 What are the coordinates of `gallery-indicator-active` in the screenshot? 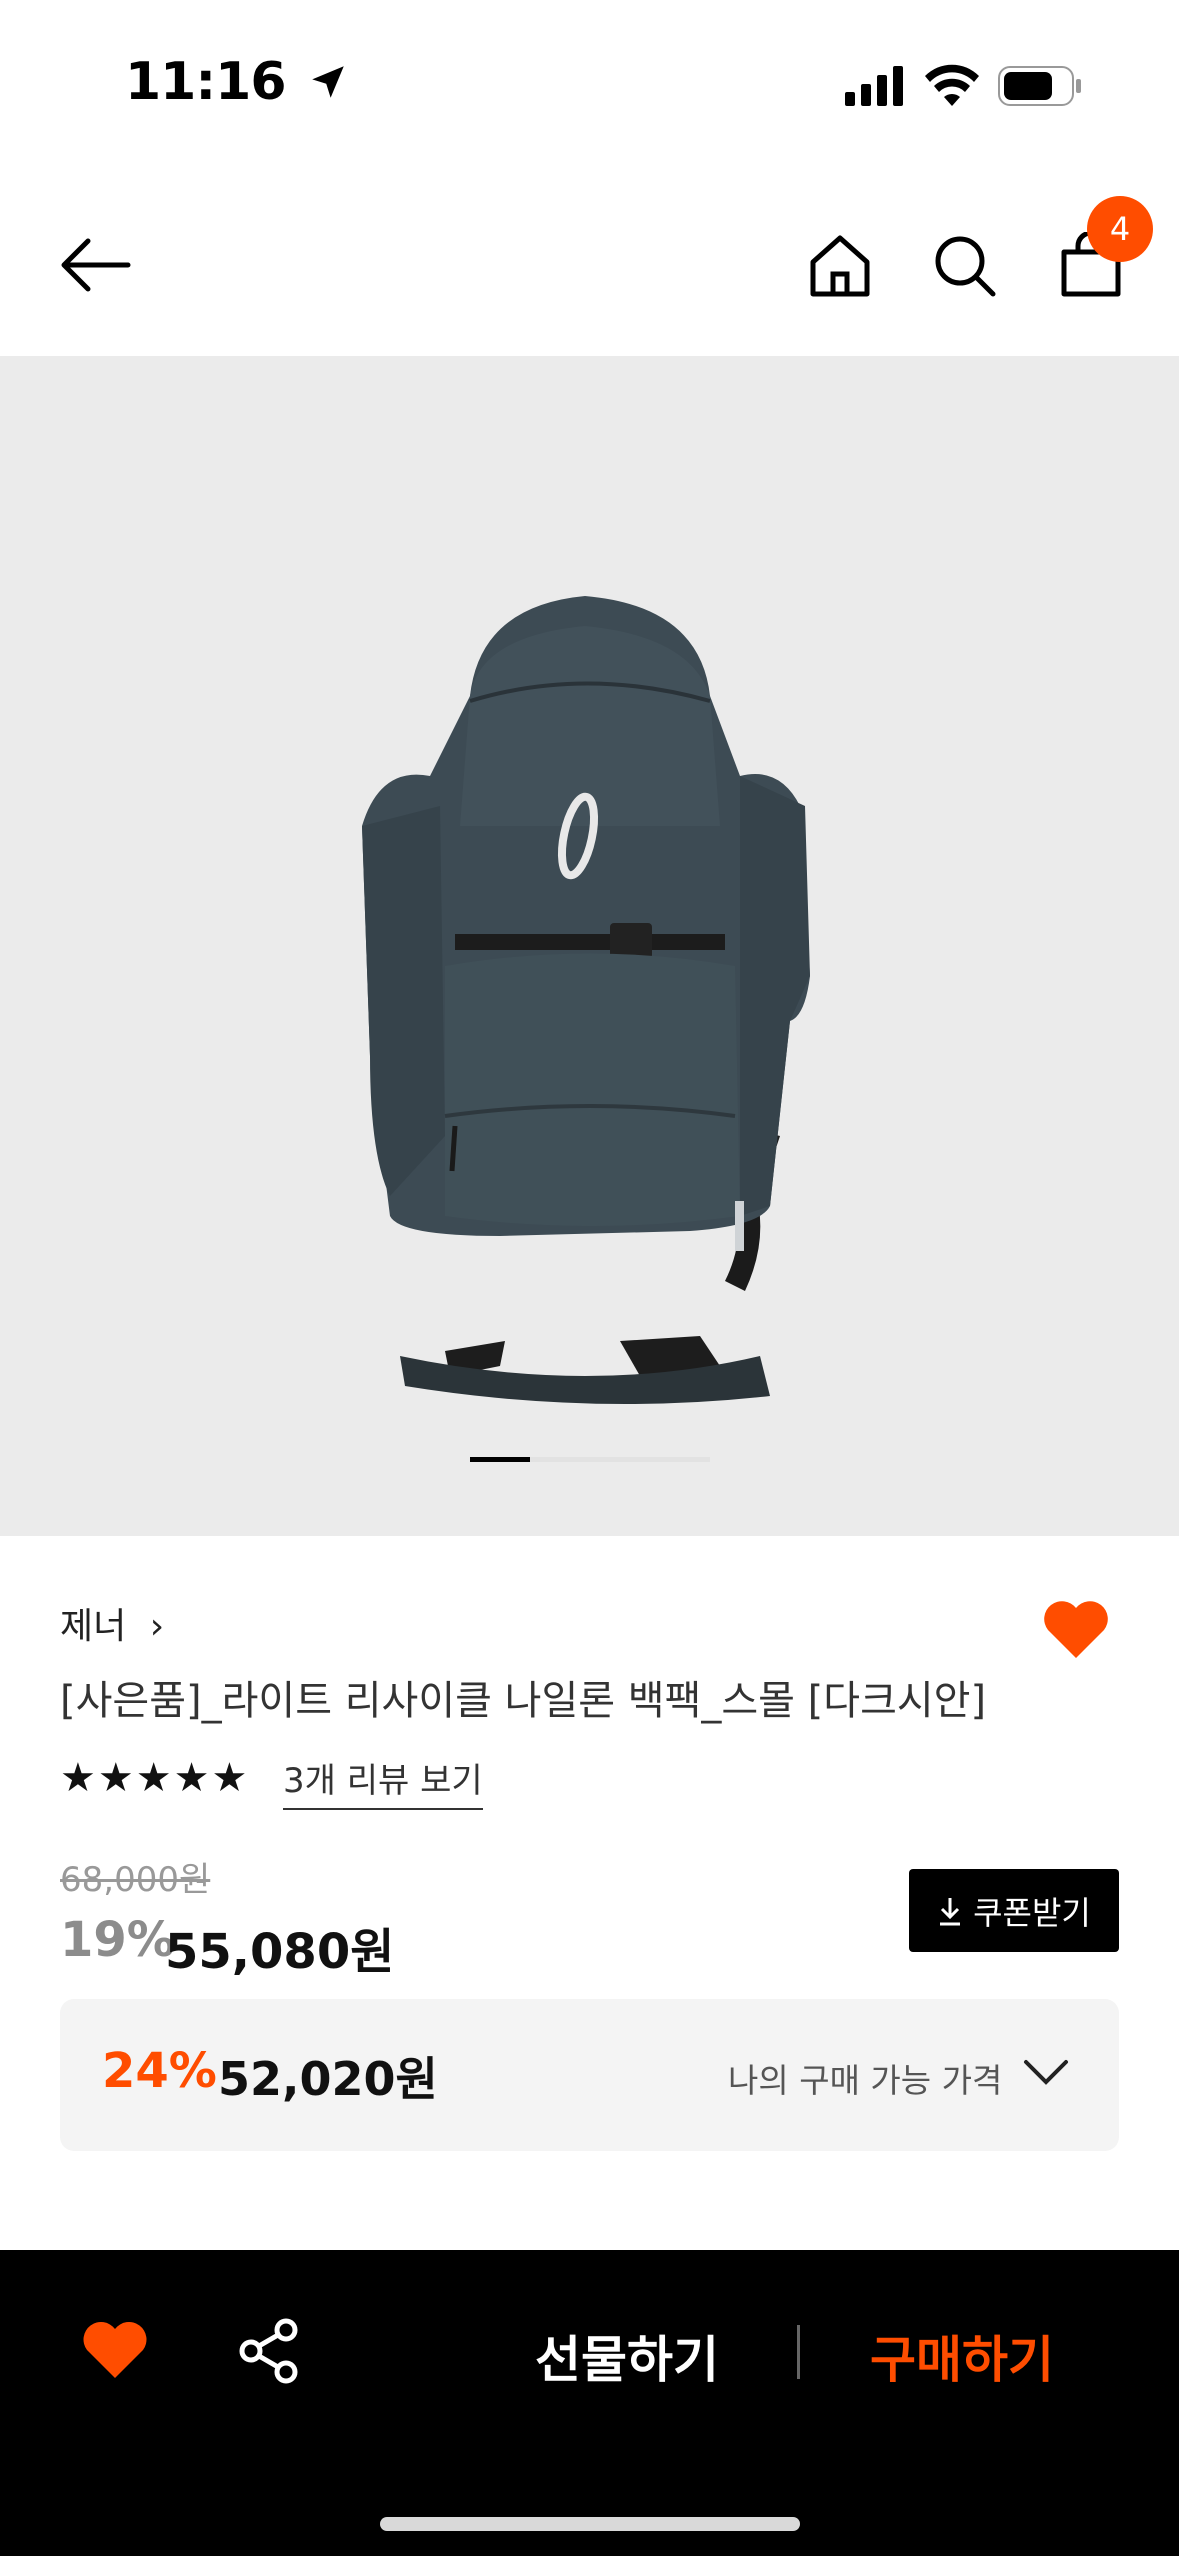 It's located at (500, 1459).